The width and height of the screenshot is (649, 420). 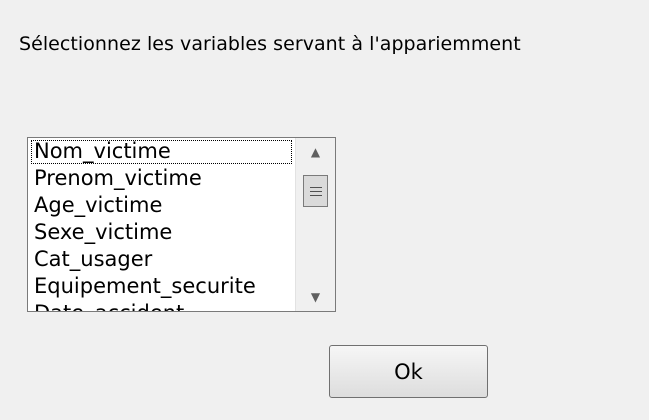 What do you see at coordinates (161, 259) in the screenshot?
I see `list-item: Cat_usager` at bounding box center [161, 259].